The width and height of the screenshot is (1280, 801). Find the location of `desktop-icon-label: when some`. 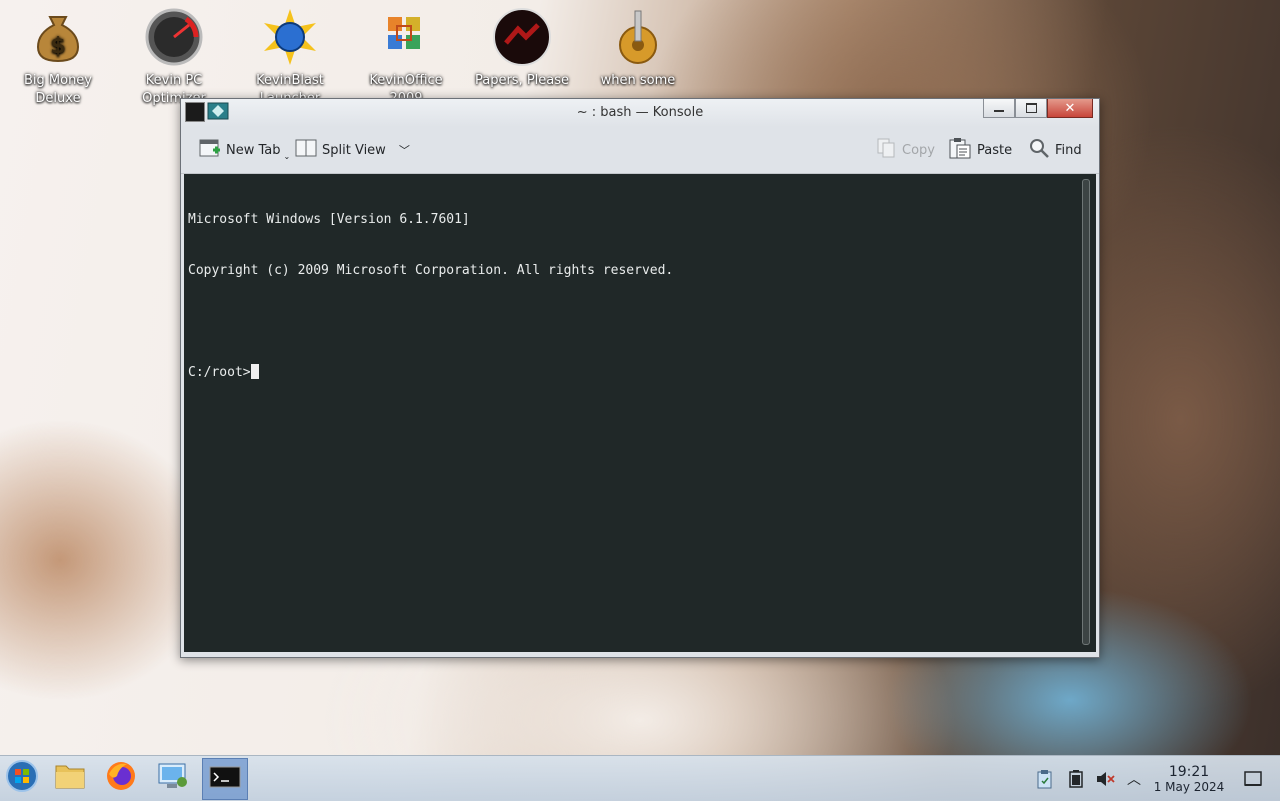

desktop-icon-label: when some is located at coordinates (638, 80).